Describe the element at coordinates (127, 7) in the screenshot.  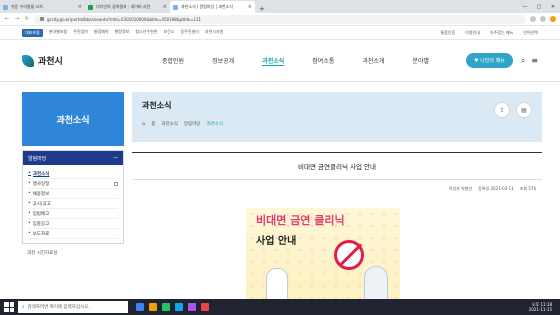
I see `browser-tab: 디자인의 검색결과 : 네이버 사전 ×` at that location.